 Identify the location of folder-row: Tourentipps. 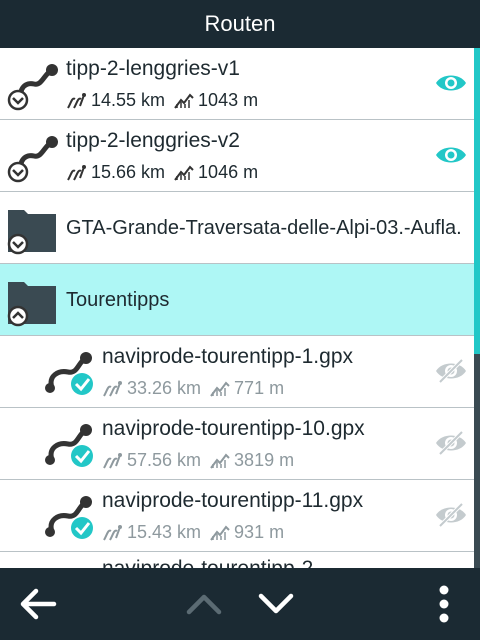
(237, 300).